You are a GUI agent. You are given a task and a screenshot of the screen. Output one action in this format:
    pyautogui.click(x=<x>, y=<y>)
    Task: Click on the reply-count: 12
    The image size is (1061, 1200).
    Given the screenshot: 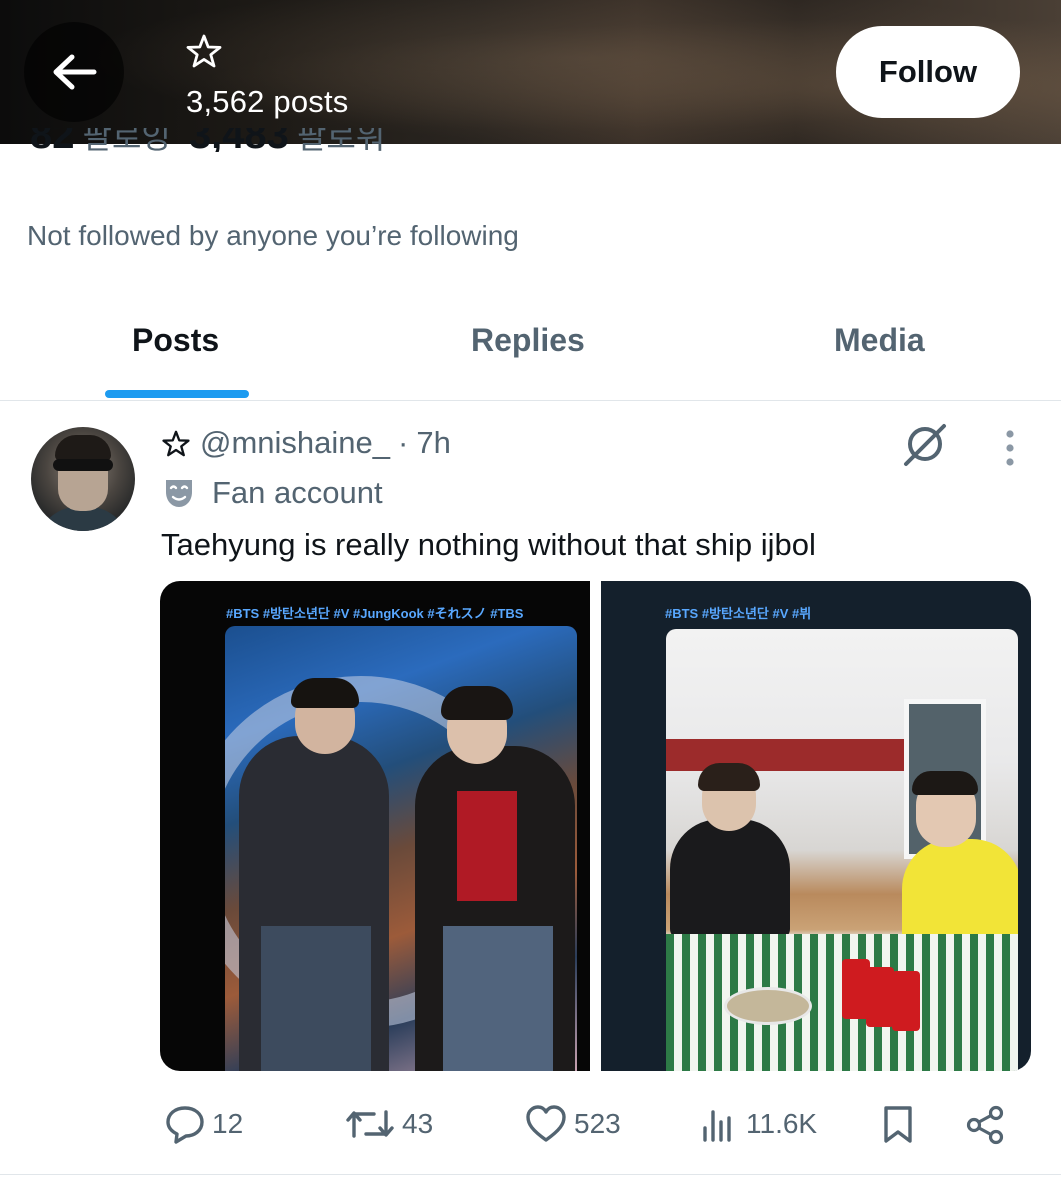 What is the action you would take?
    pyautogui.click(x=228, y=1123)
    